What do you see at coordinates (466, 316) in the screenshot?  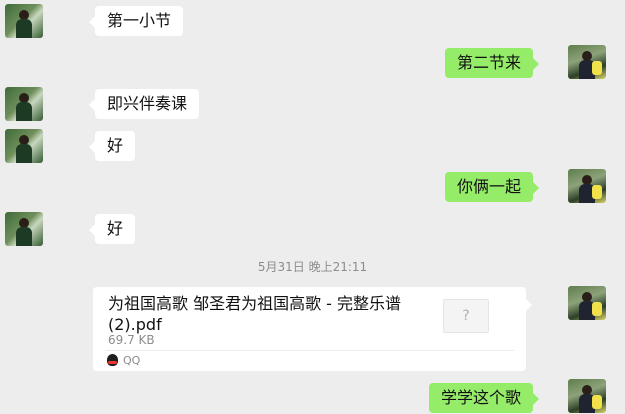 I see `unknown-file-icon: ?` at bounding box center [466, 316].